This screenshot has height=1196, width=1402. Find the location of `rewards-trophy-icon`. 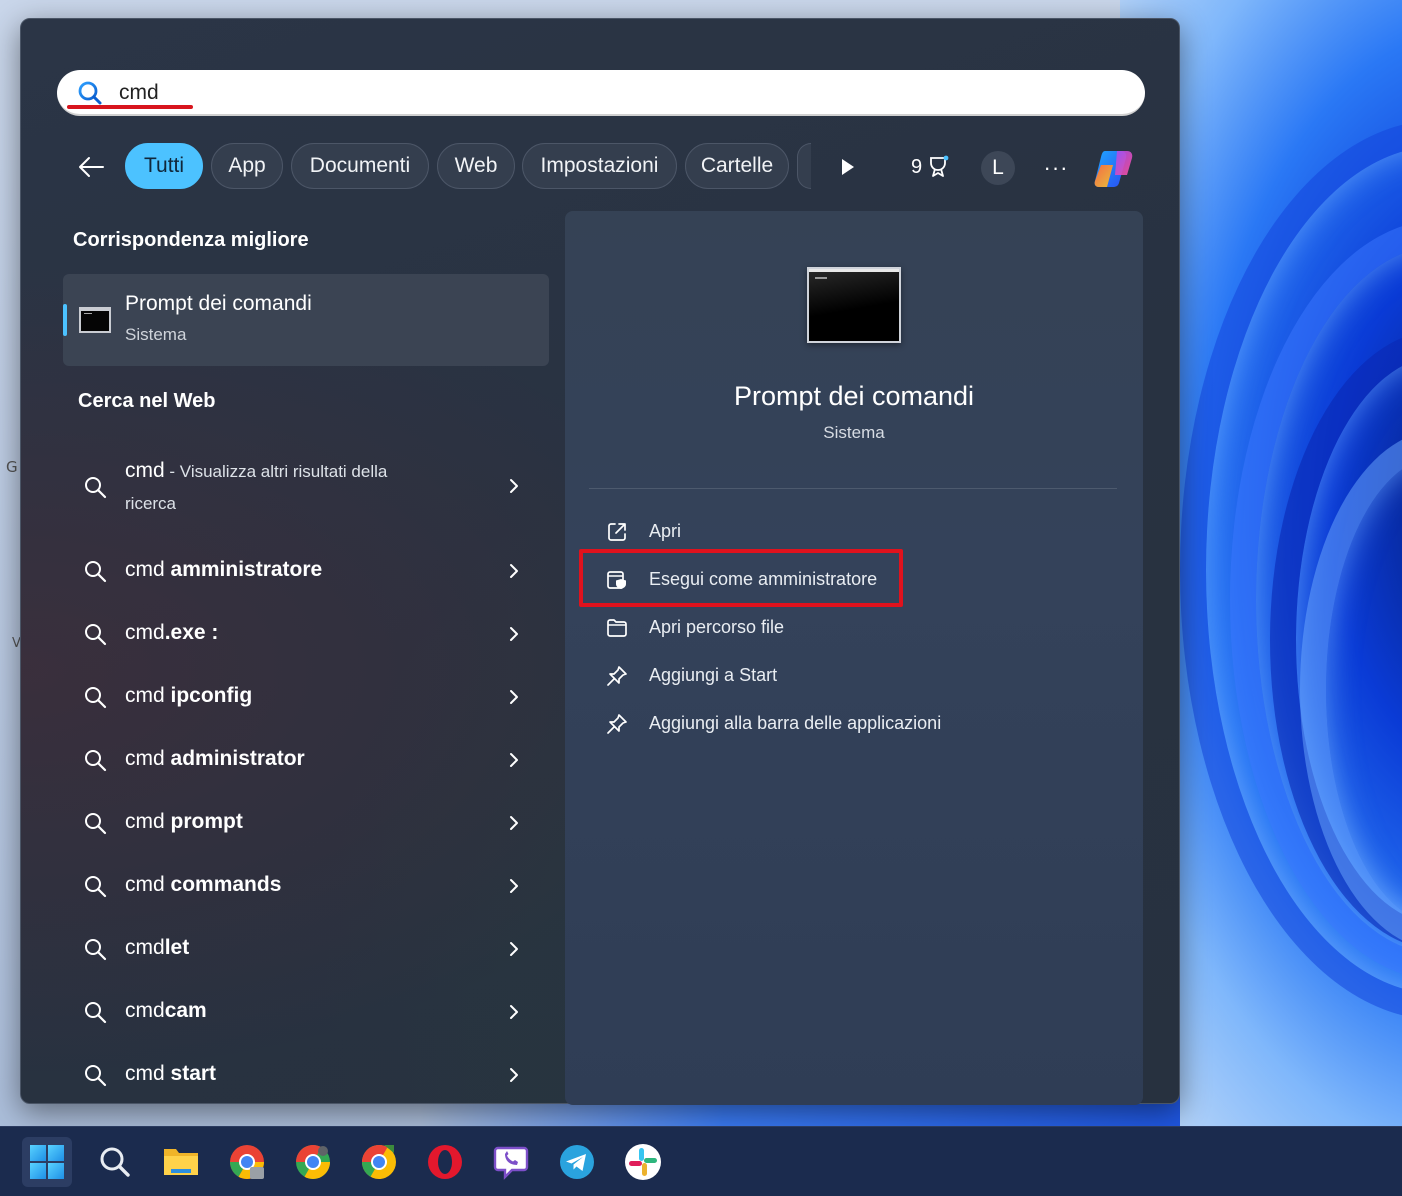

rewards-trophy-icon is located at coordinates (939, 166).